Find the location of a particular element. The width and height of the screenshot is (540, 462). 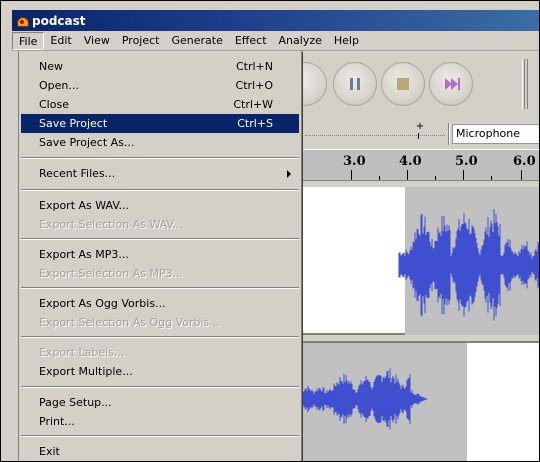

menu-generate: Generate is located at coordinates (196, 41).